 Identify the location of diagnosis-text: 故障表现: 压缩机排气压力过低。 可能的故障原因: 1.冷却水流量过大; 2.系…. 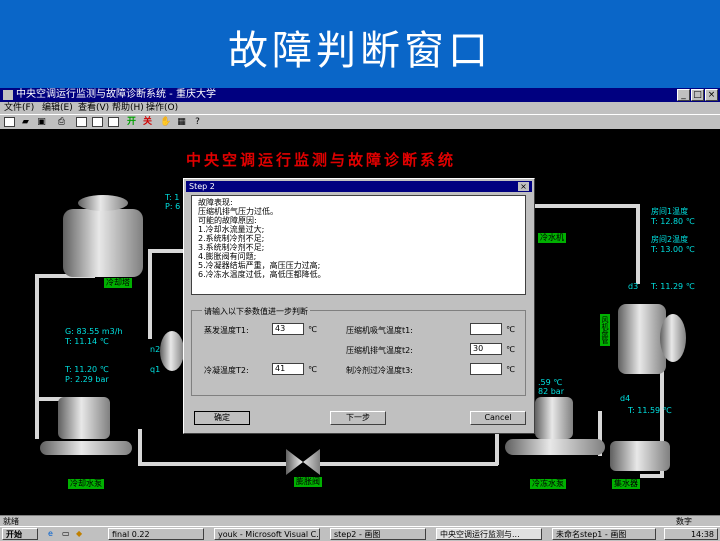
(358, 245).